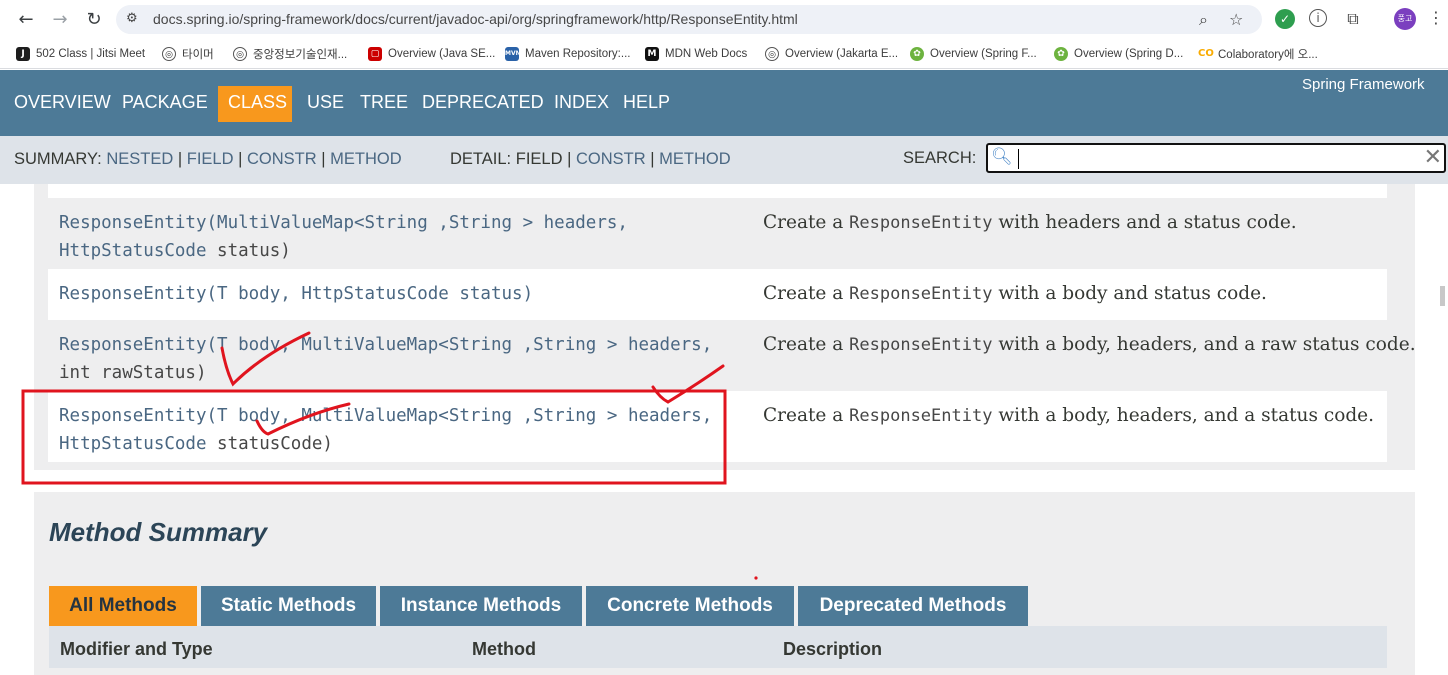  What do you see at coordinates (1236, 19) in the screenshot?
I see `bookmark-star-icon: ☆` at bounding box center [1236, 19].